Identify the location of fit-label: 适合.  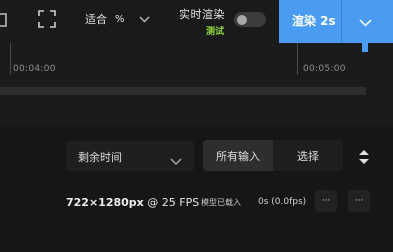
(96, 19).